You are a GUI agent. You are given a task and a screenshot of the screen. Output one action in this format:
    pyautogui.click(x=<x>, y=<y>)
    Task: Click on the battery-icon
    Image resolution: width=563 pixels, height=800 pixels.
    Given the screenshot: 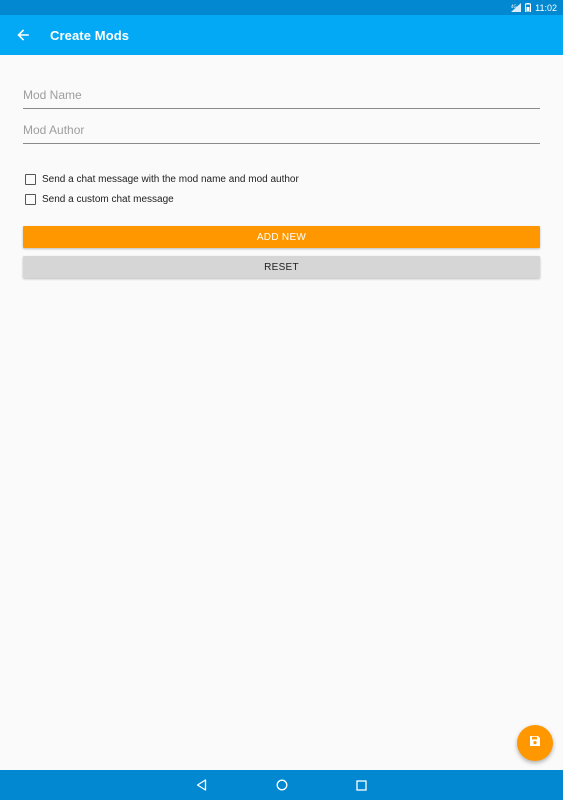 What is the action you would take?
    pyautogui.click(x=528, y=7)
    